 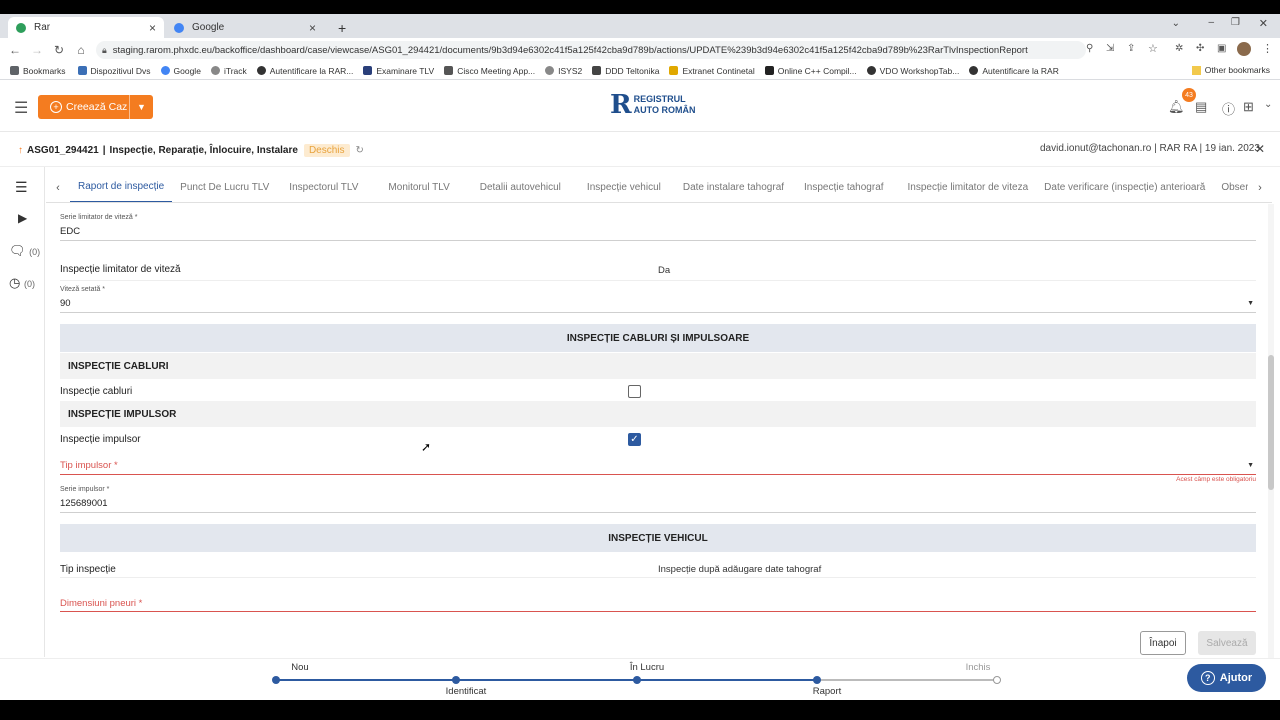 I want to click on reload-icon: ↻, so click(x=59, y=50).